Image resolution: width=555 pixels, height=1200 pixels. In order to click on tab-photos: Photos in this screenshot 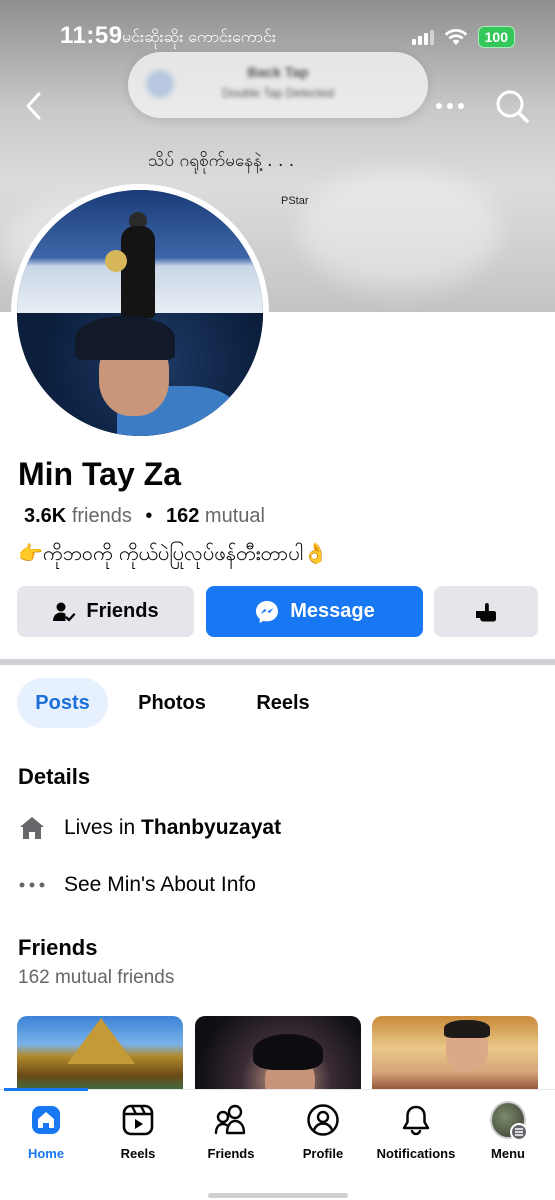, I will do `click(172, 703)`.